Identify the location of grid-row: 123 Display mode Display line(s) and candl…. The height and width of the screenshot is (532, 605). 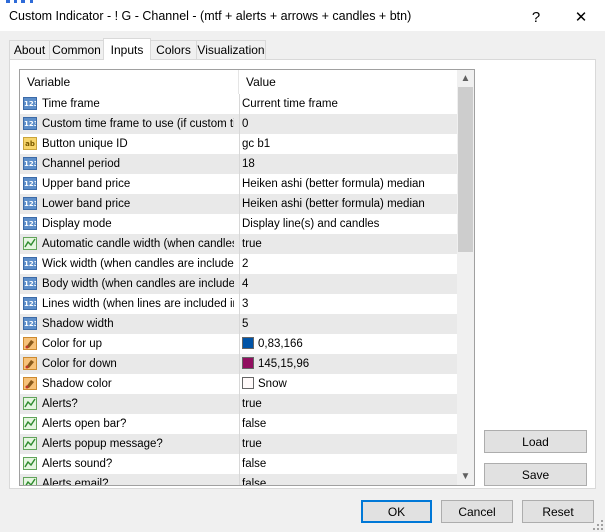
(239, 224).